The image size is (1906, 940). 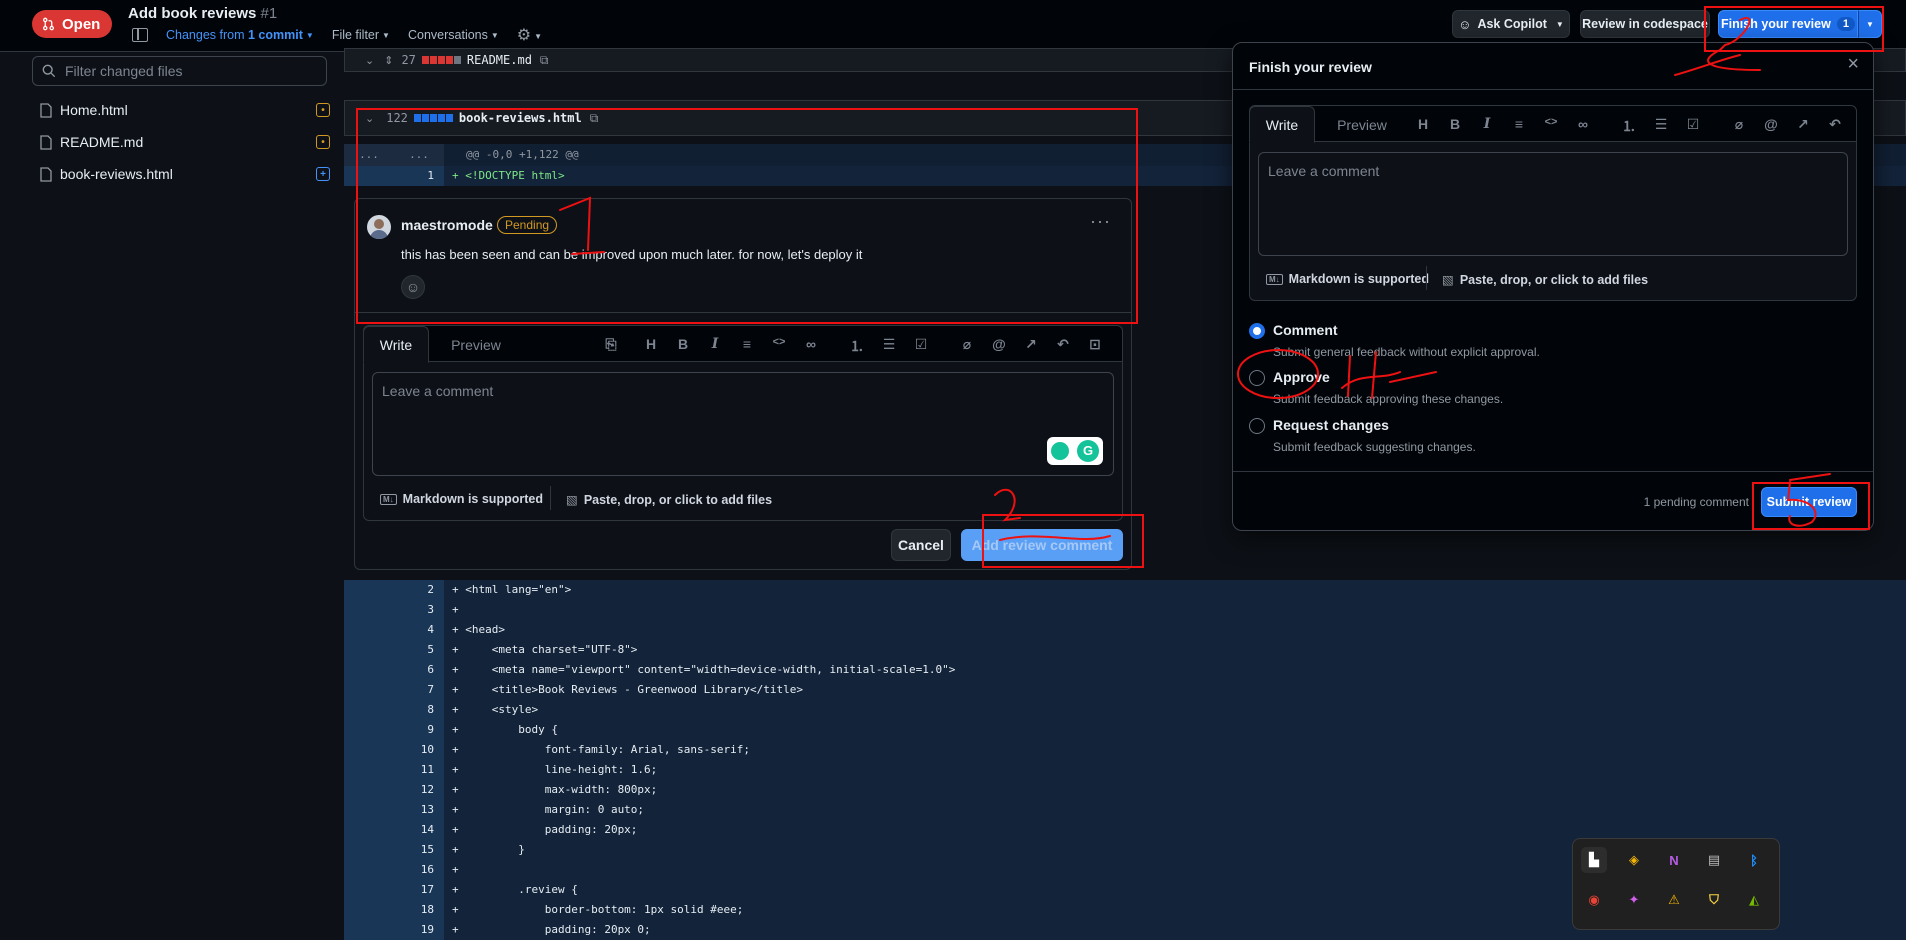 I want to click on cancel-button: Cancel, so click(x=921, y=545).